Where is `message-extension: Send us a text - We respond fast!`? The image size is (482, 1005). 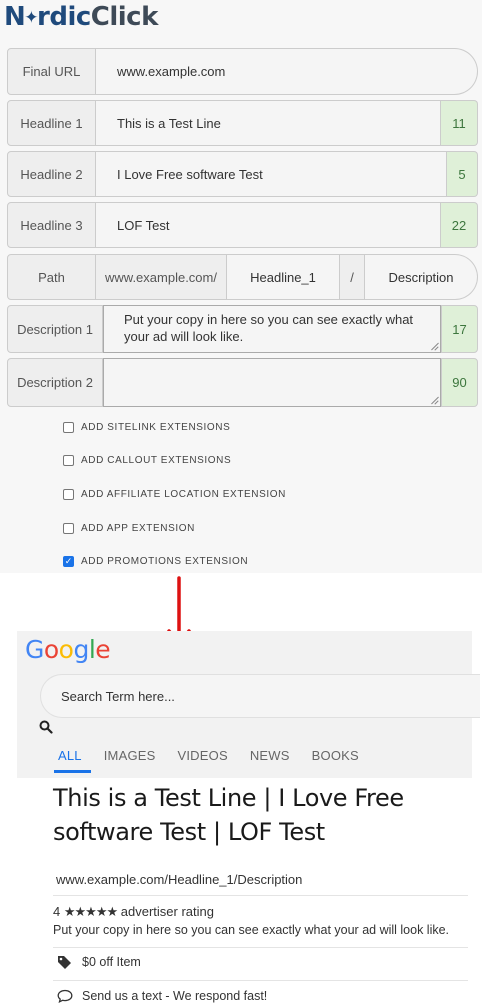 message-extension: Send us a text - We respond fast! is located at coordinates (162, 996).